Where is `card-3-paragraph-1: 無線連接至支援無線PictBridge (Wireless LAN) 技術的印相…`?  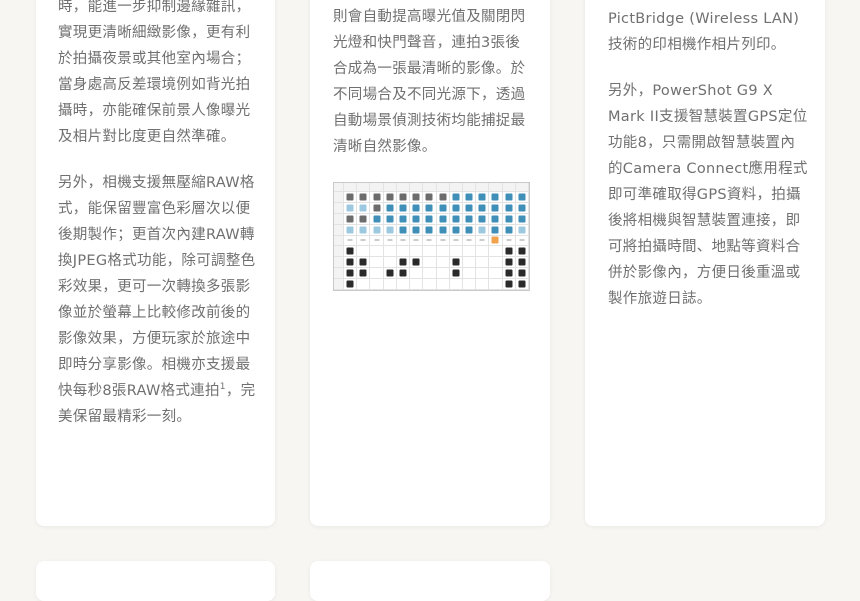 card-3-paragraph-1: 無線連接至支援無線PictBridge (Wireless LAN) 技術的印相… is located at coordinates (704, 26).